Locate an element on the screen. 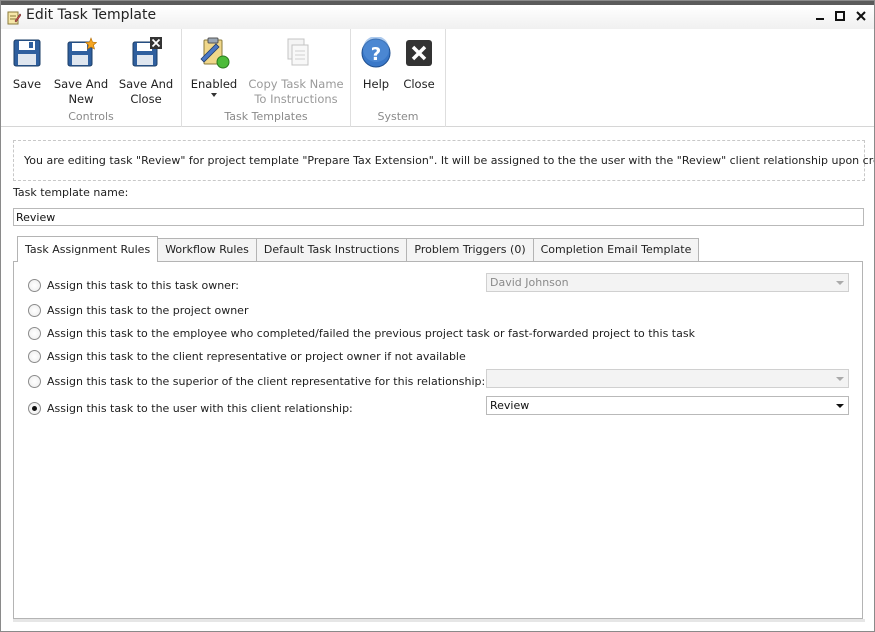 The image size is (875, 632). copy-task-name-to-instructions-button: Copy Task Name To Instructions is located at coordinates (296, 72).